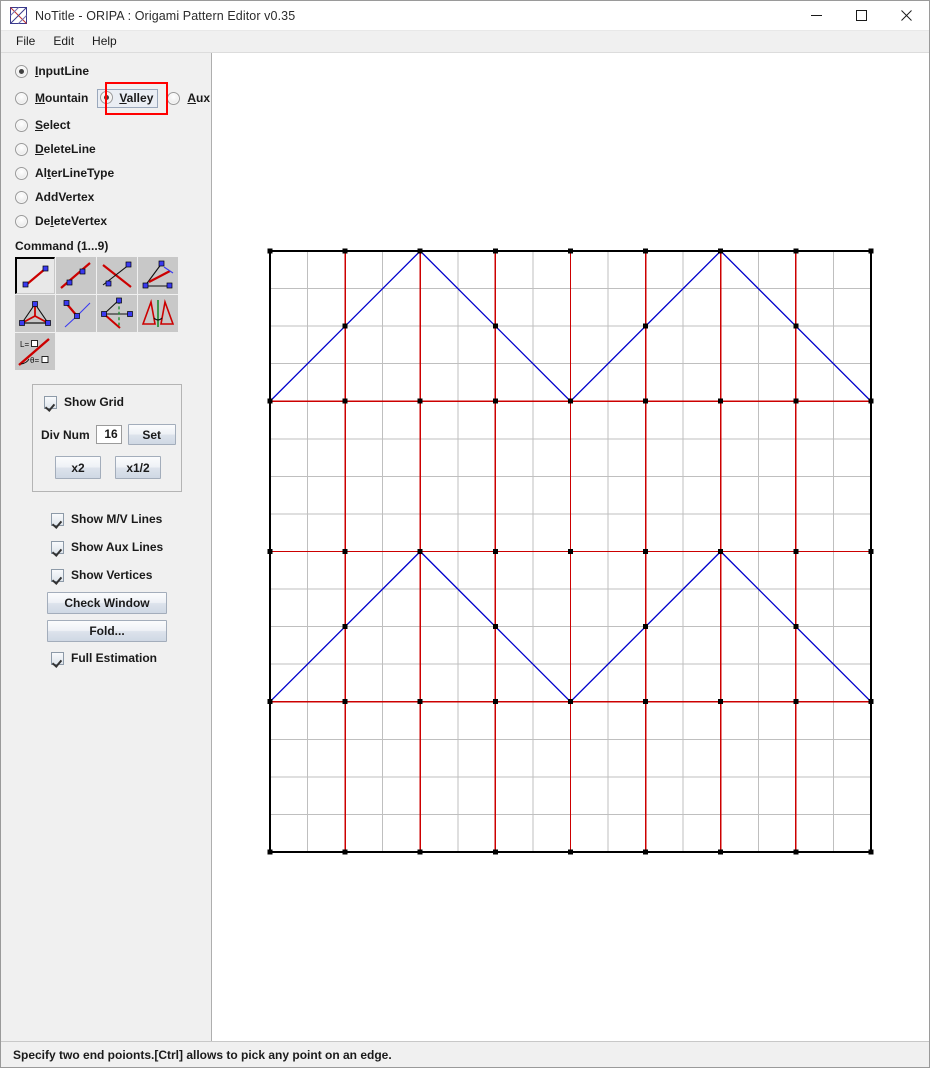  I want to click on cmd-line-segment-button, so click(76, 275).